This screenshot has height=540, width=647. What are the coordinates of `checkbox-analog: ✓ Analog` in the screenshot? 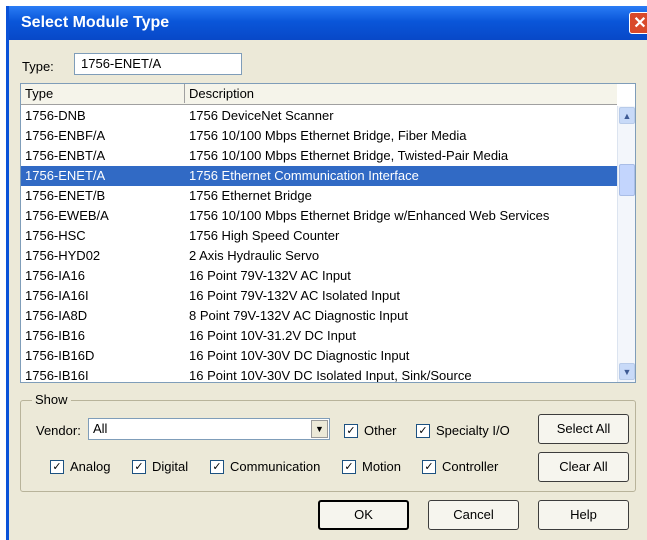 It's located at (80, 466).